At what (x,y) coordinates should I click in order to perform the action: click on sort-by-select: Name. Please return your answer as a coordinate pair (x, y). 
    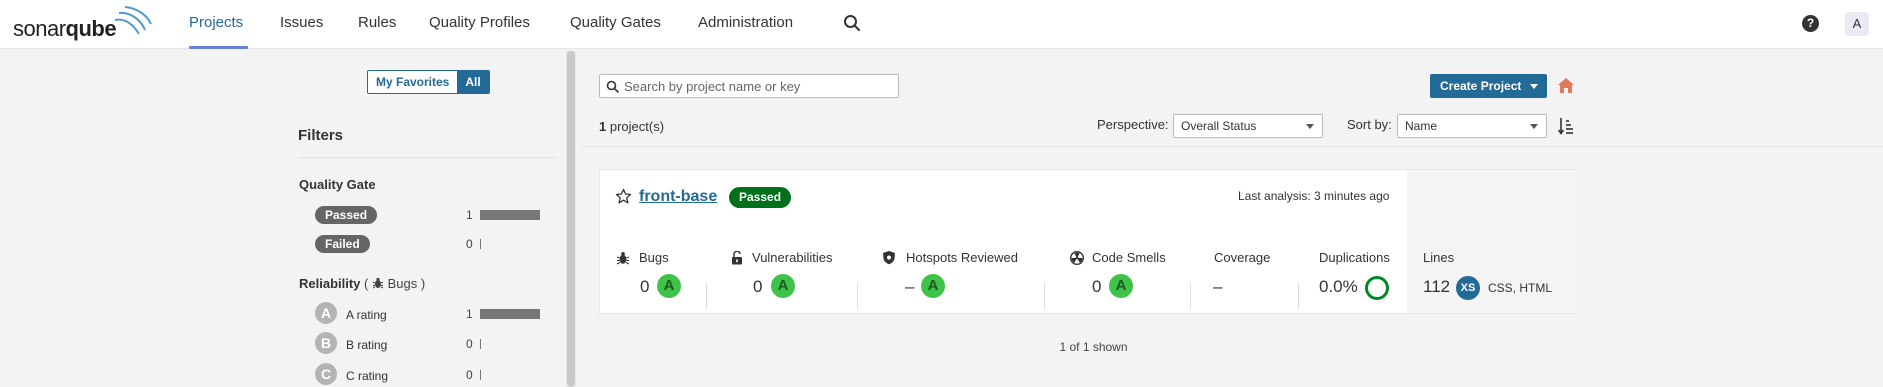
    Looking at the image, I should click on (1472, 126).